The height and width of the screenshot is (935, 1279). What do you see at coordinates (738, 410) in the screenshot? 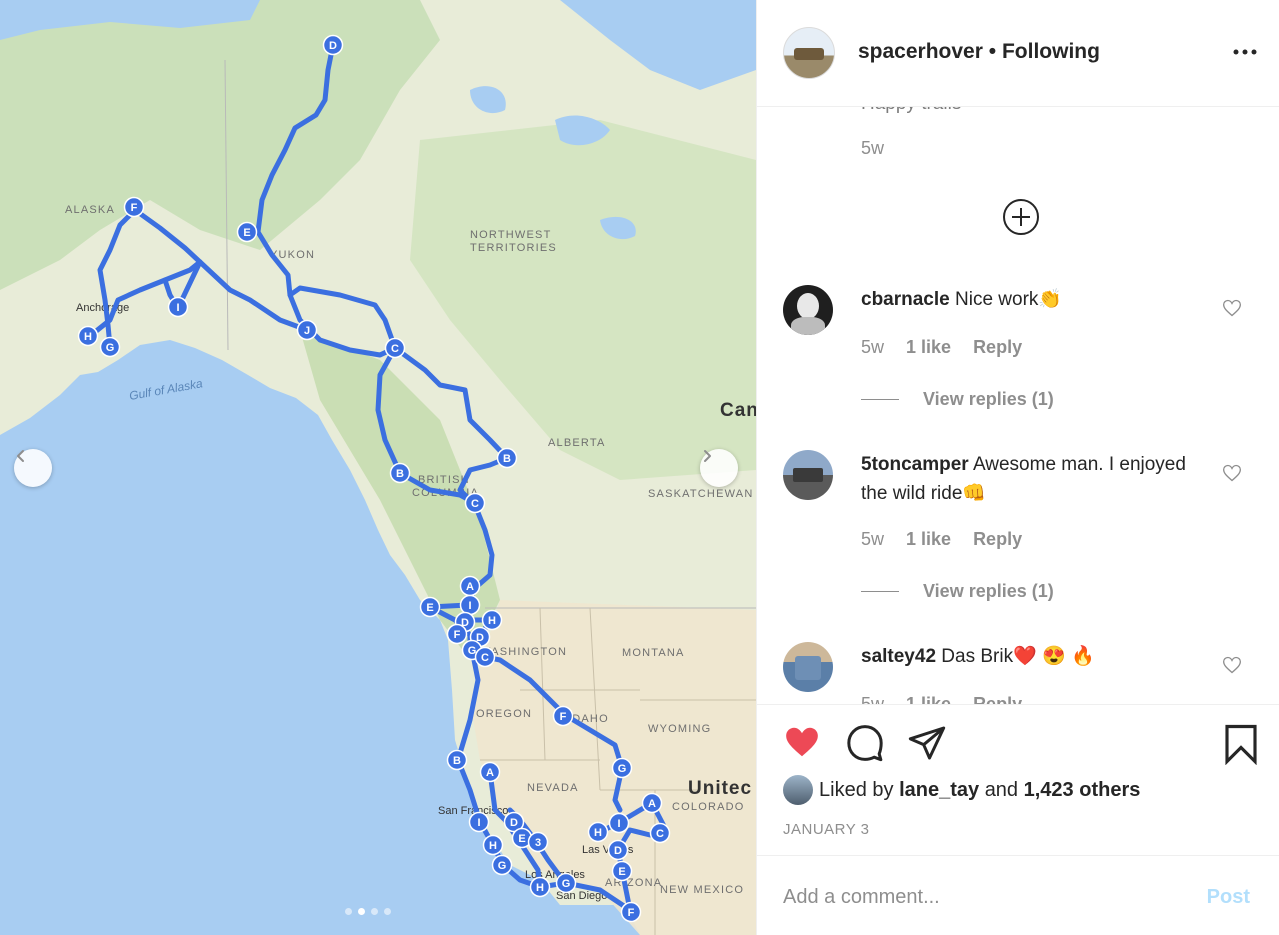
I see `label-canada: Can` at bounding box center [738, 410].